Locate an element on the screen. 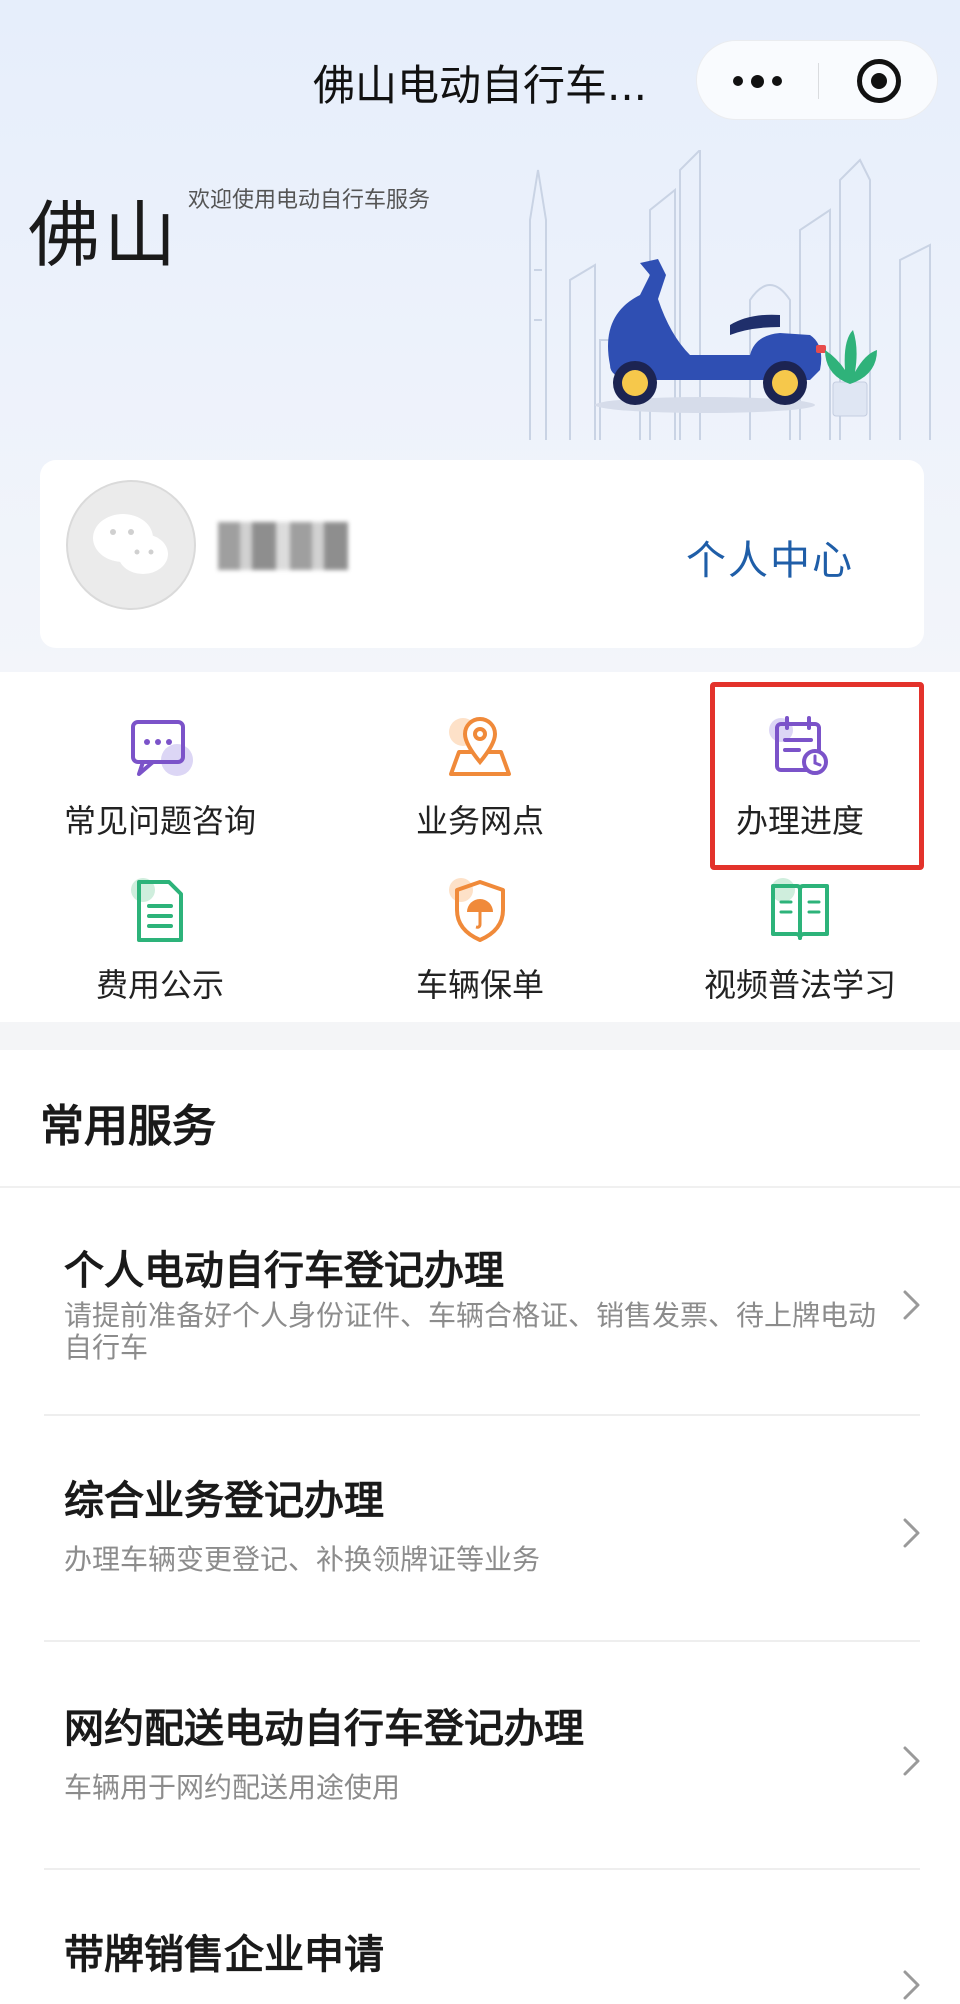 The height and width of the screenshot is (2004, 960). plant-illustration is located at coordinates (851, 373).